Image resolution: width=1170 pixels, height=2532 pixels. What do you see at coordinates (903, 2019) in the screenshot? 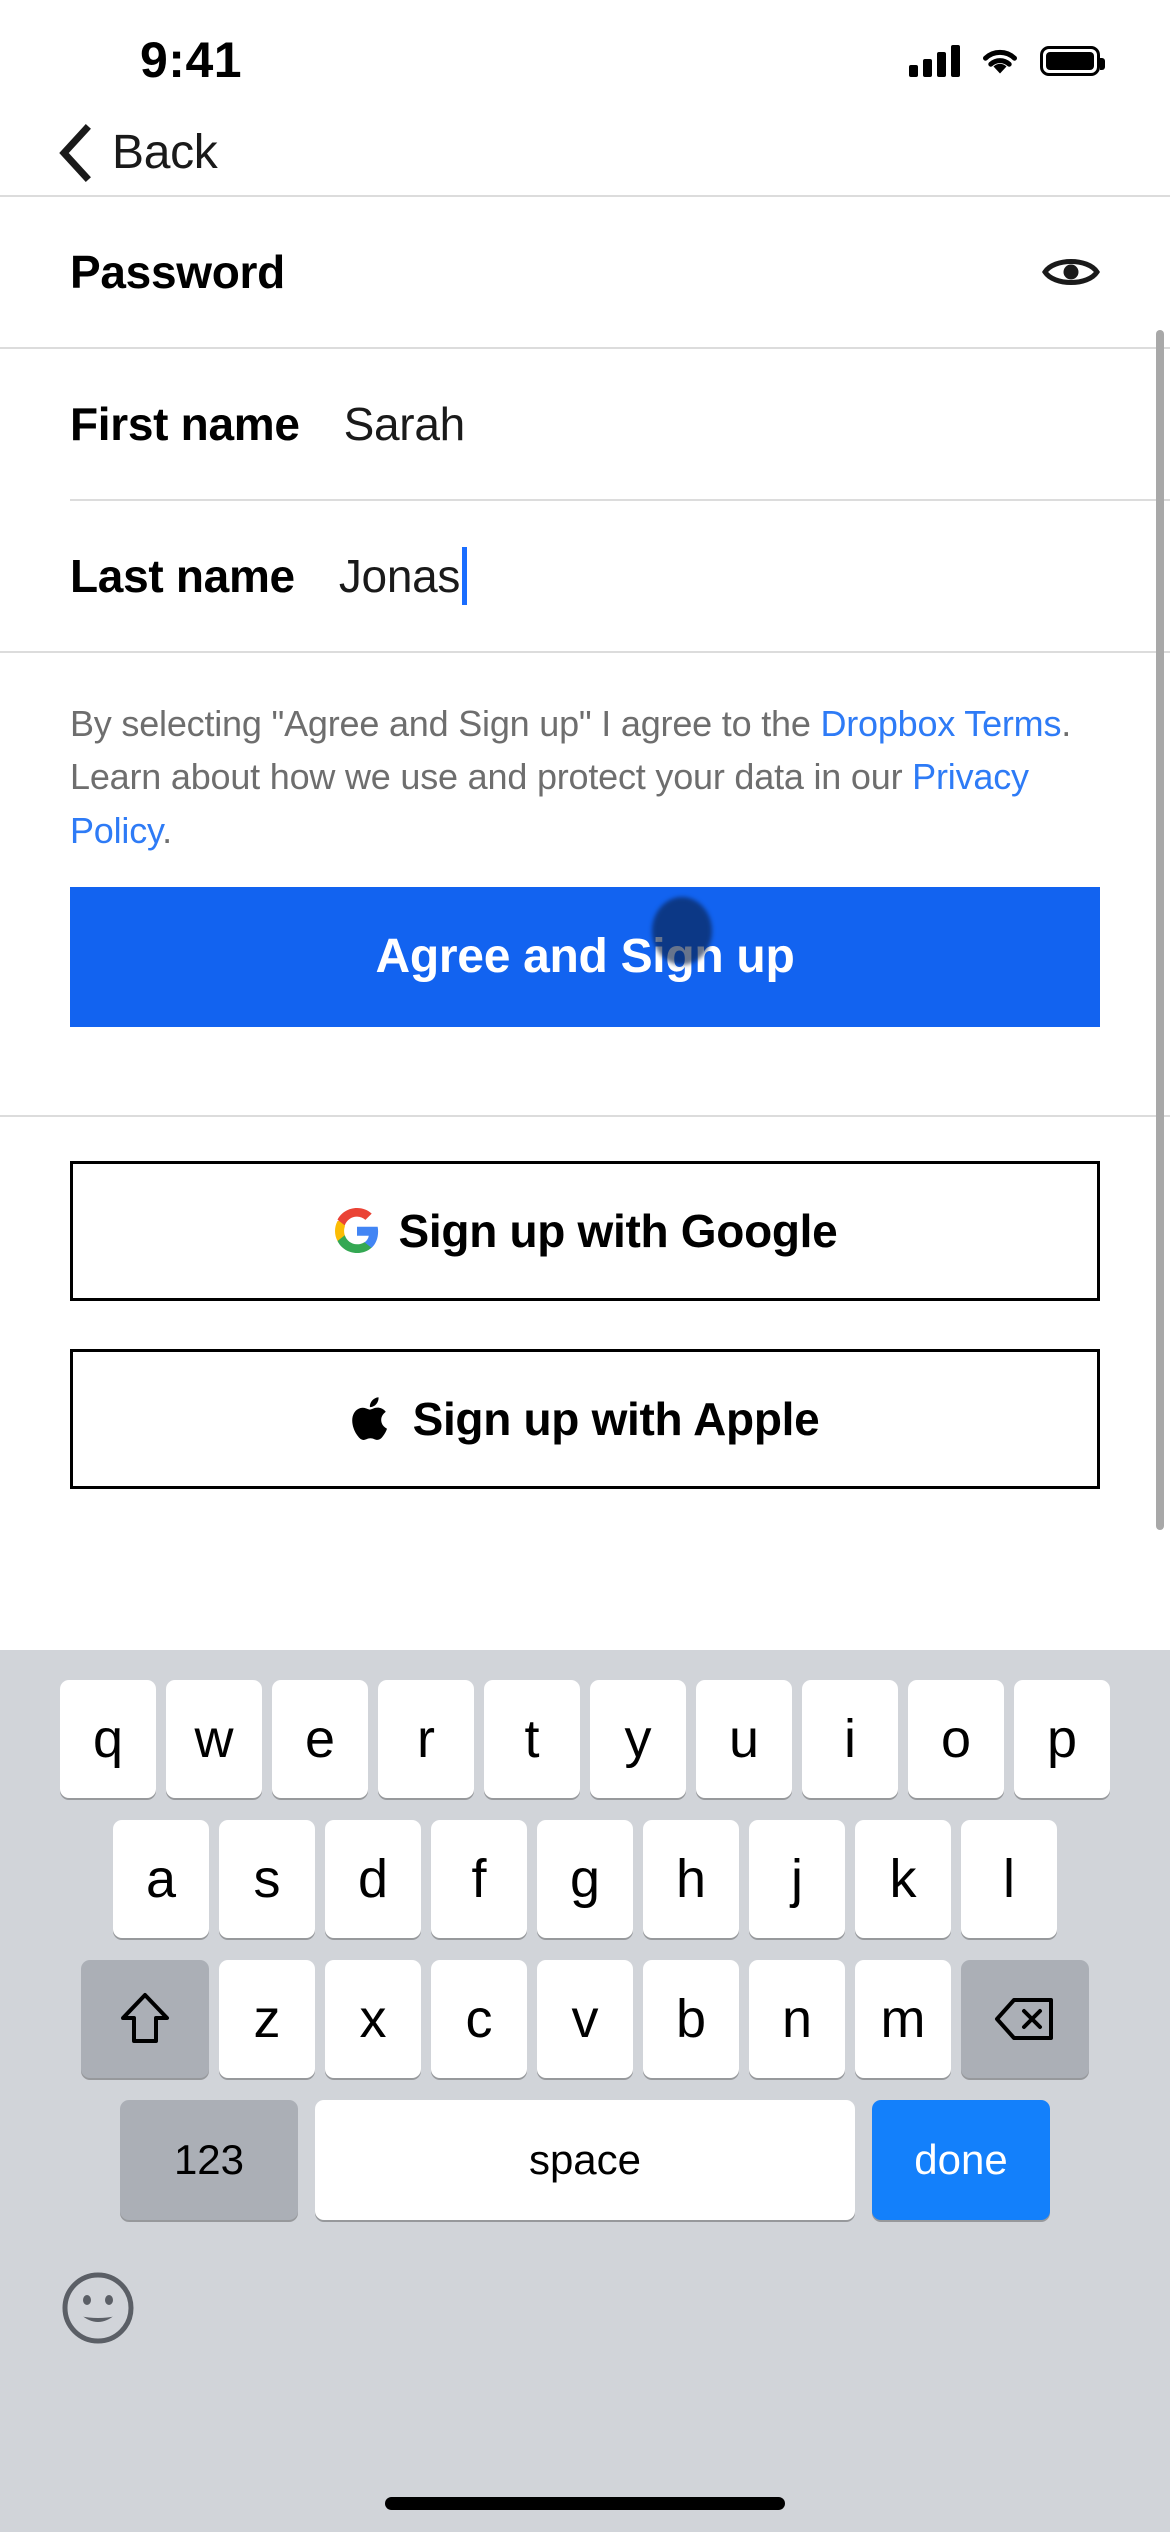
I see `key-m: m` at bounding box center [903, 2019].